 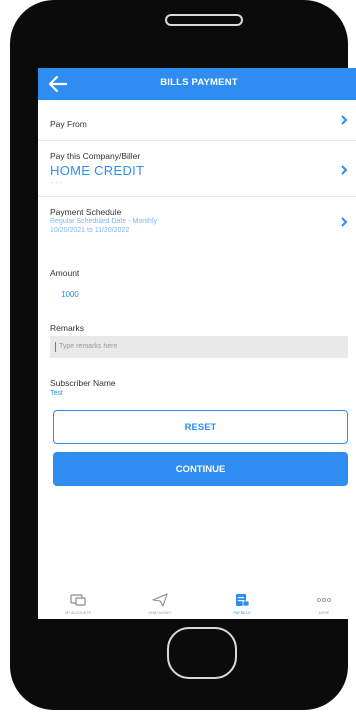 I want to click on biller-sub: - - -, so click(x=56, y=183).